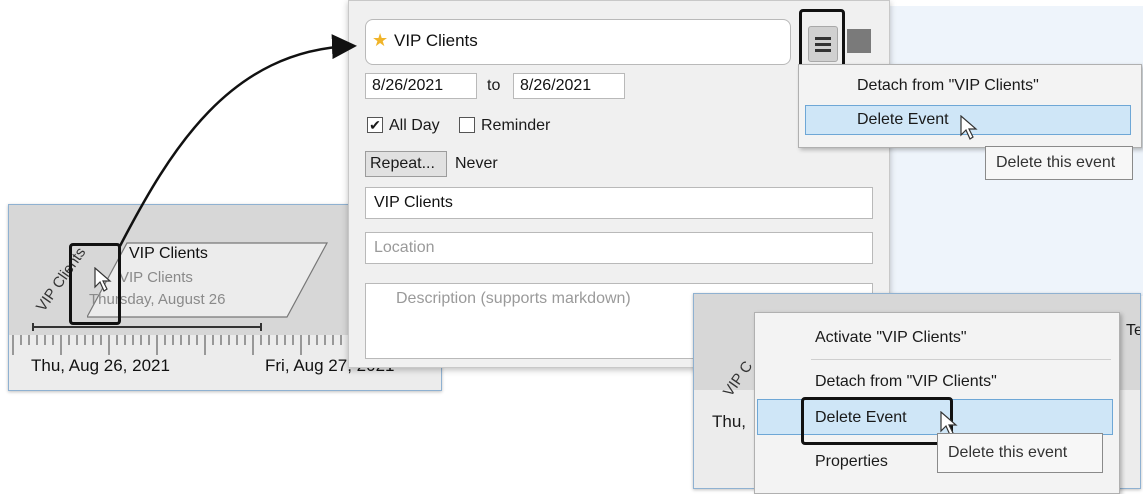 Image resolution: width=1143 pixels, height=494 pixels. I want to click on menu-button, so click(823, 44).